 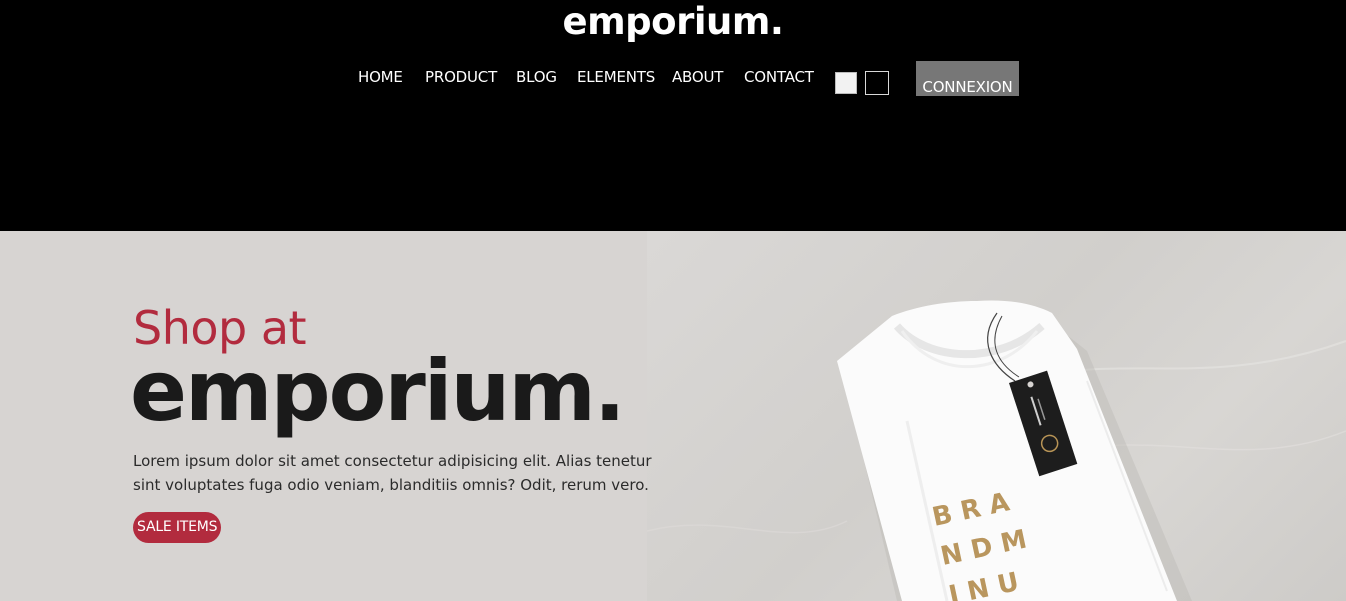 What do you see at coordinates (378, 391) in the screenshot?
I see `hero-title: emporium.` at bounding box center [378, 391].